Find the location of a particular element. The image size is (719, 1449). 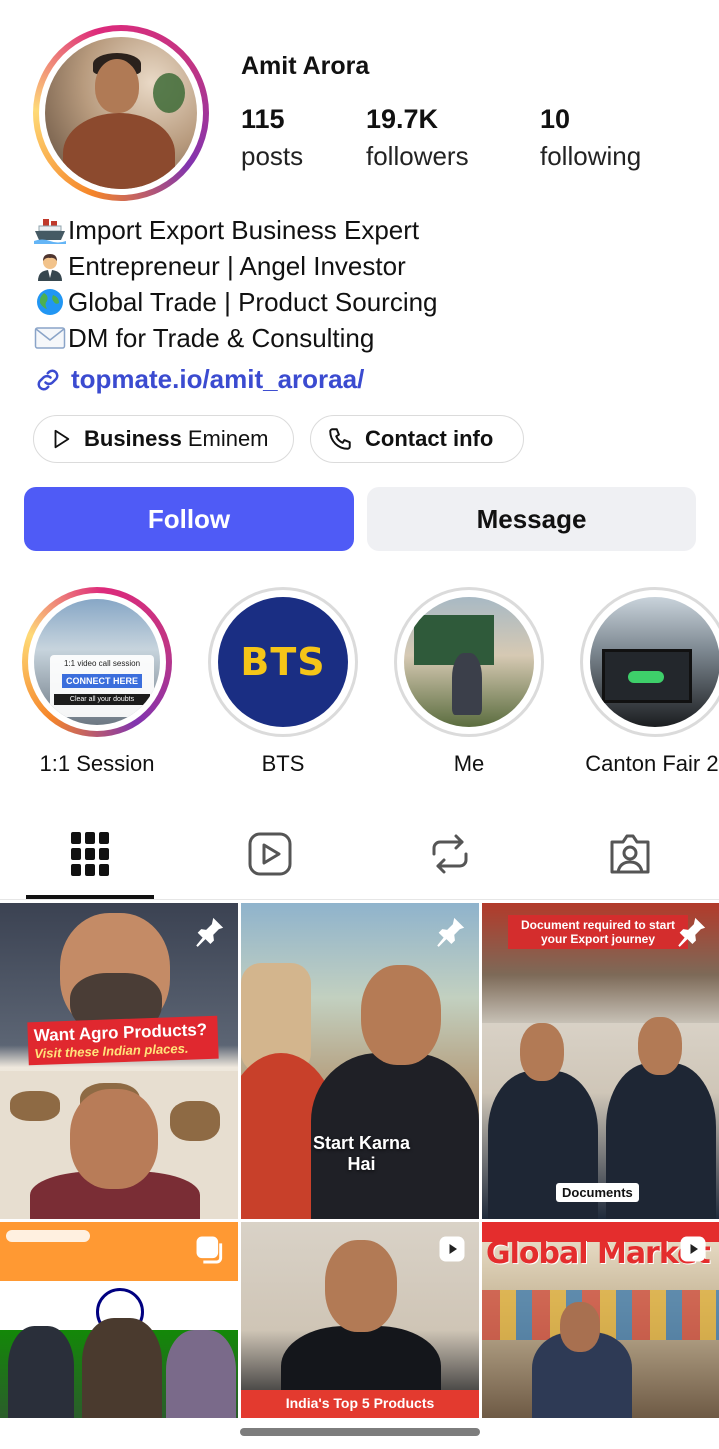

bio-text: Entrepreneur | Angel Investor is located at coordinates (237, 266).